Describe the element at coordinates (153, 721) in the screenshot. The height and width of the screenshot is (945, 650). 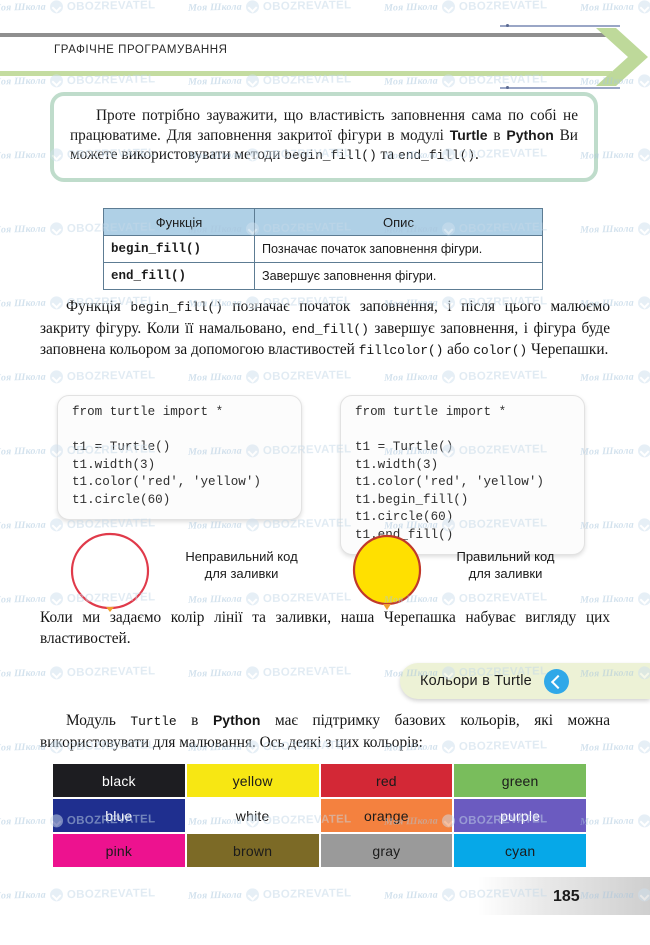
I see `para3-code-turtle: Turtle` at that location.